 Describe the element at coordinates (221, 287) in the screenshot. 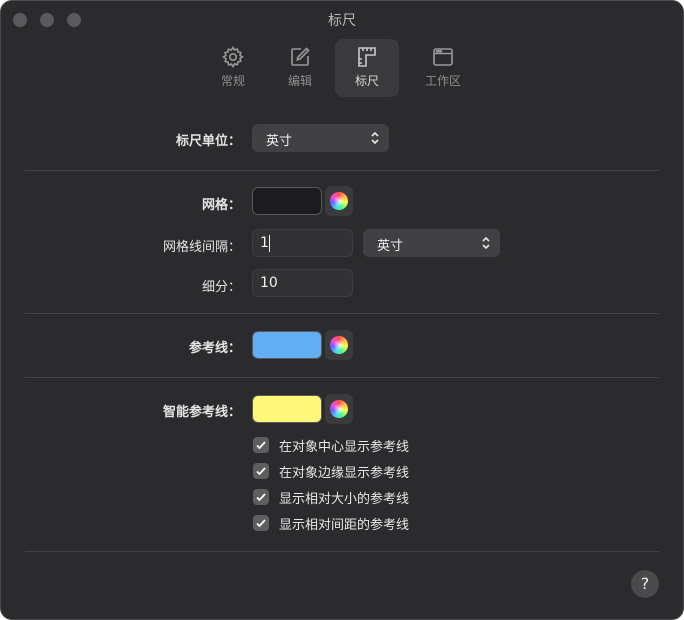

I see `subdivisions-label: 细分：` at that location.